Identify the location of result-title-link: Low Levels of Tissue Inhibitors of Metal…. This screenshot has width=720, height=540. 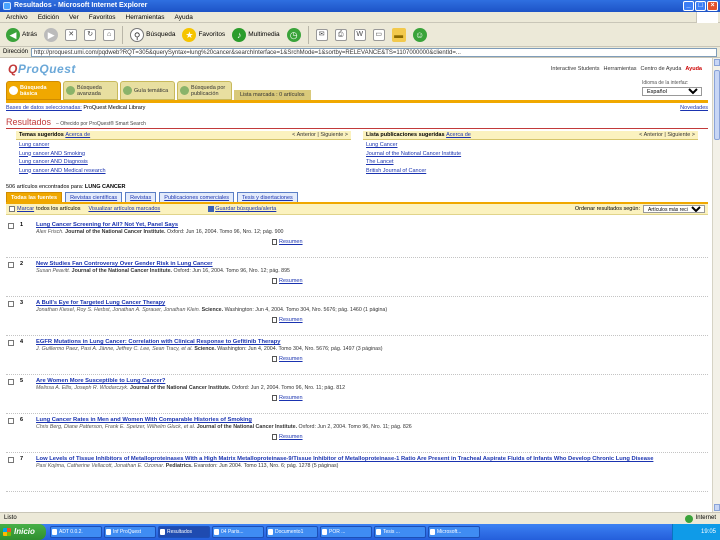
(372, 459).